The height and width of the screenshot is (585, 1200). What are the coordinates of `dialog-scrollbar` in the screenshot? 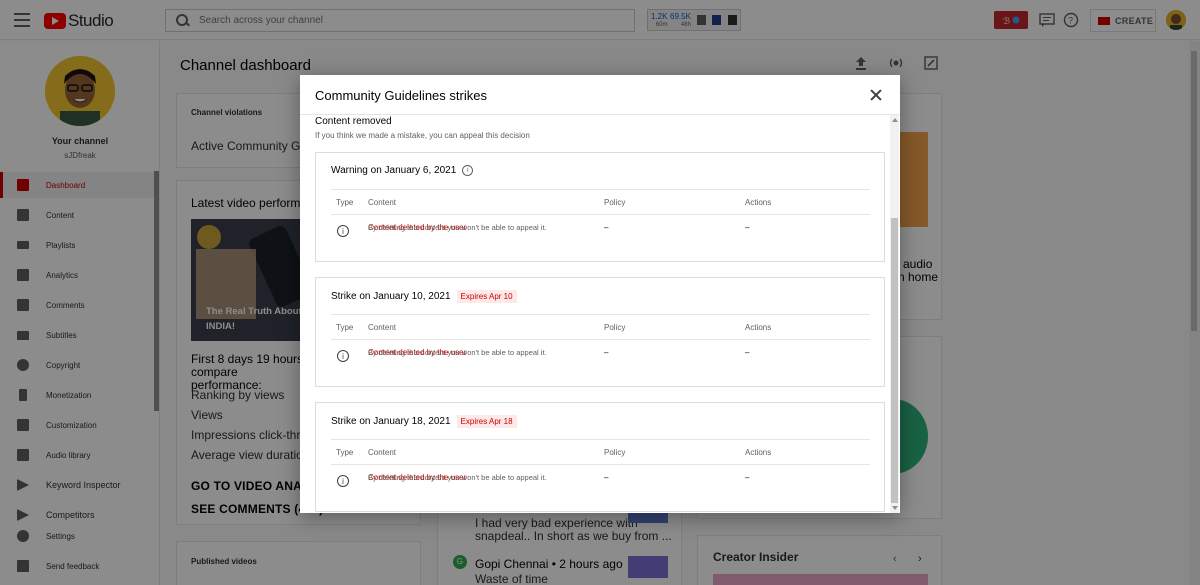 It's located at (894, 314).